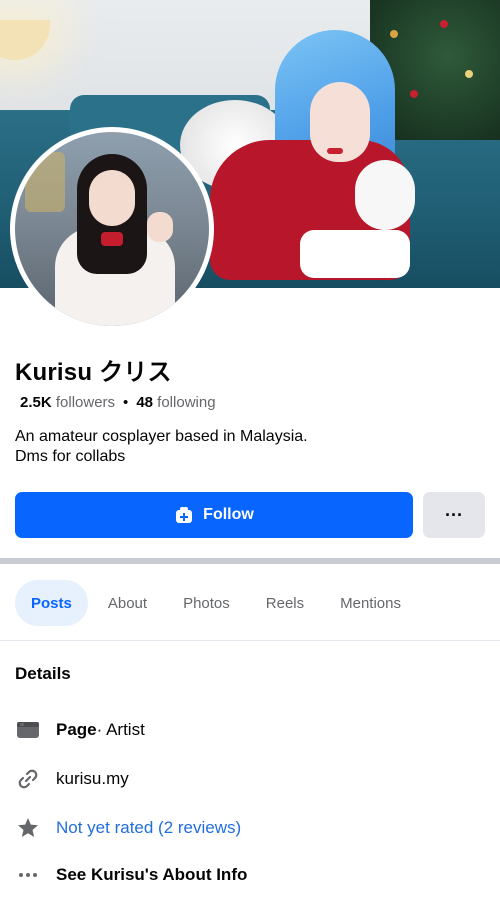 Image resolution: width=500 pixels, height=913 pixels. Describe the element at coordinates (151, 875) in the screenshot. I see `about-info-link: See Kurisu's About Info` at that location.